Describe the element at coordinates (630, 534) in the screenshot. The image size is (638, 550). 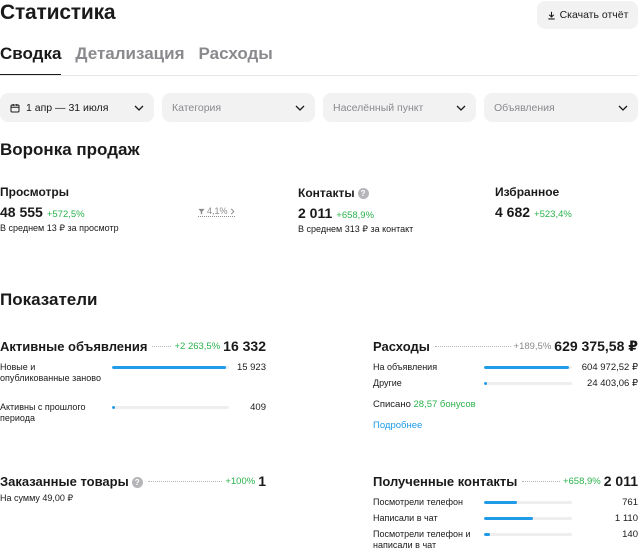
I see `phone-and-chat-value: 140` at that location.